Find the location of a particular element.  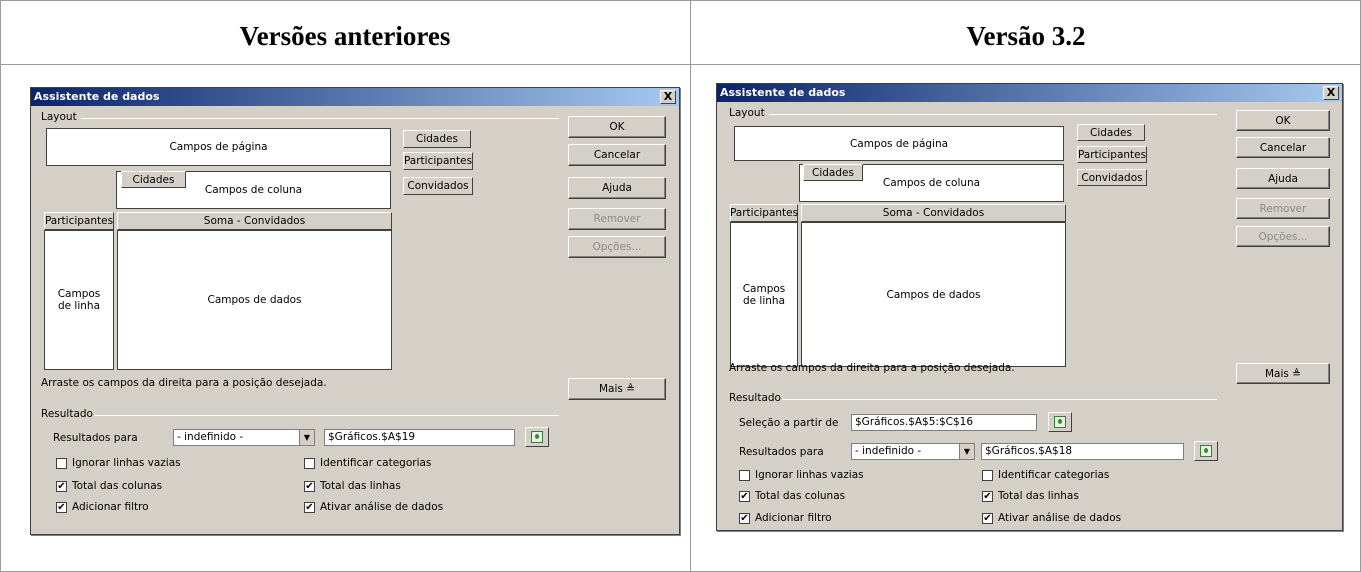

results-target-input: $Gráficos.$A$18 is located at coordinates (1082, 451).